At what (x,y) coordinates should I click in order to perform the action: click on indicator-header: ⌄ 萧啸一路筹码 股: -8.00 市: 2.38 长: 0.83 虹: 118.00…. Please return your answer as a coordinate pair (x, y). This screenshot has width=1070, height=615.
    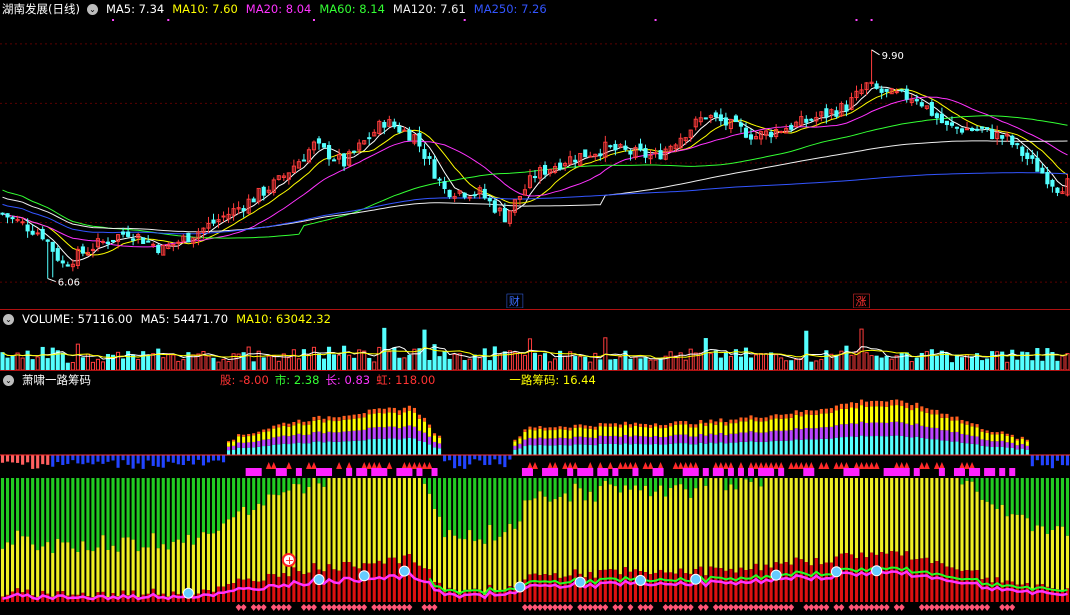
    Looking at the image, I should click on (301, 380).